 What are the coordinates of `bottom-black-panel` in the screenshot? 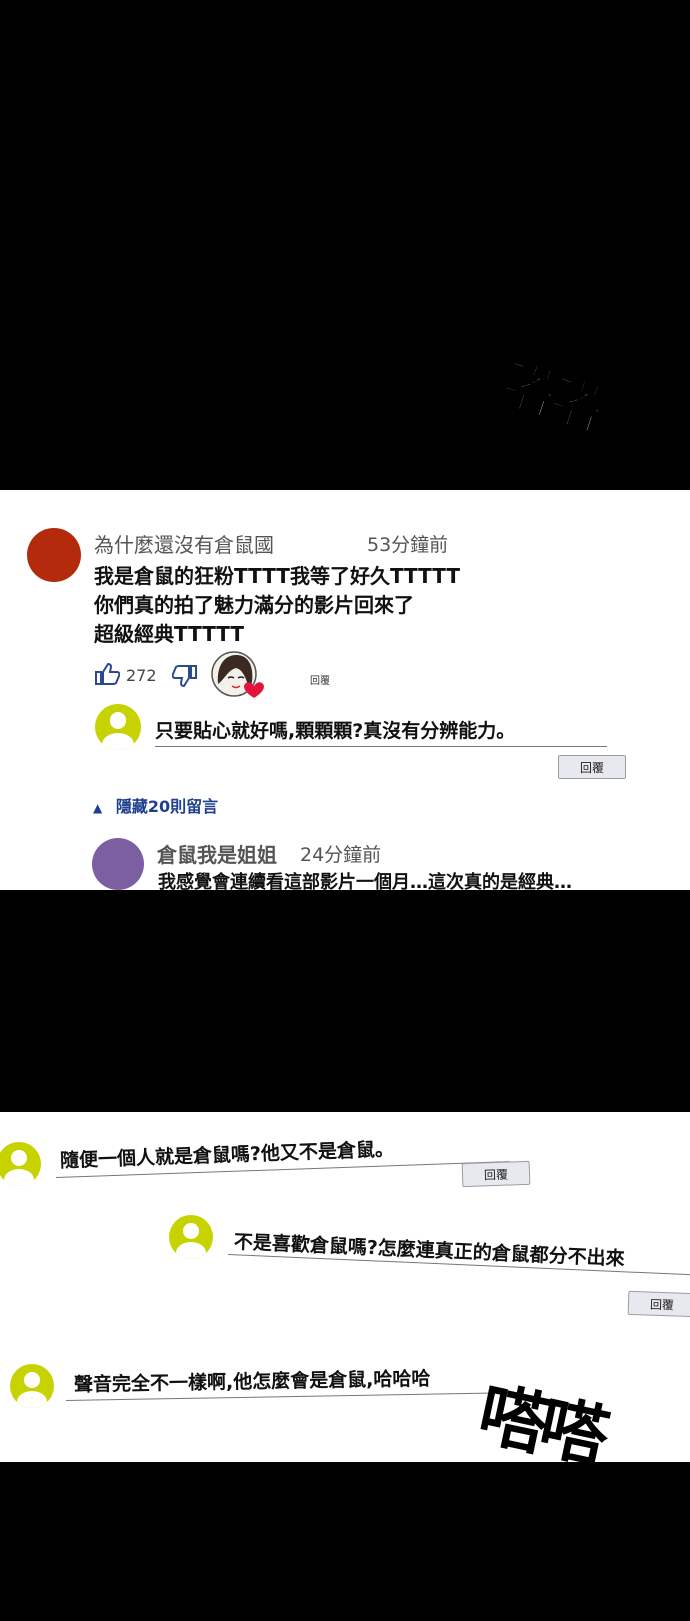 It's located at (345, 1541).